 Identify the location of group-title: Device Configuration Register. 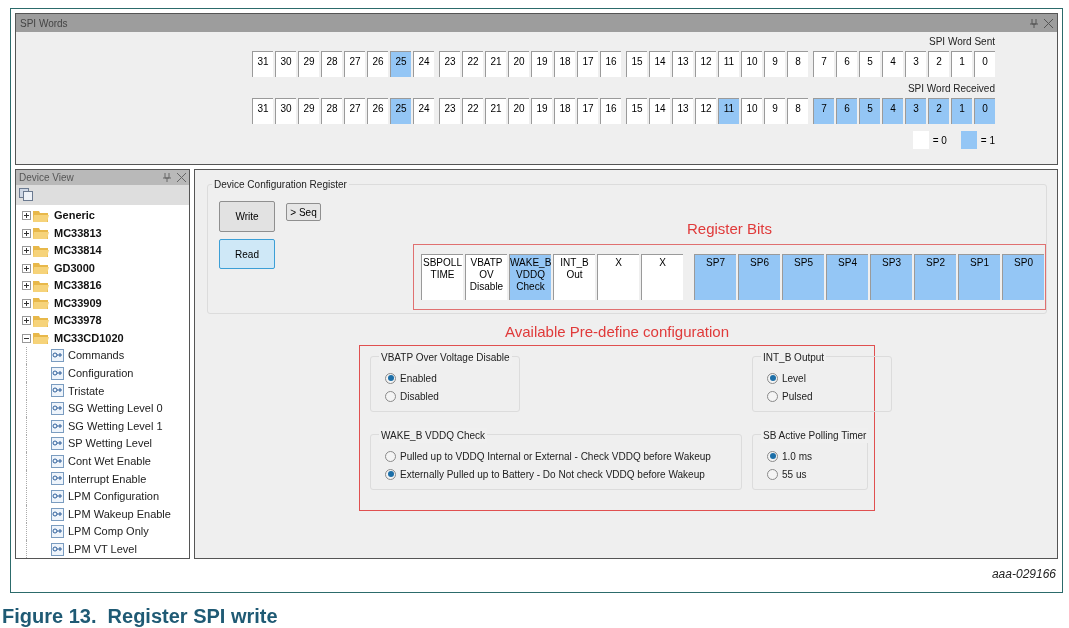
(280, 184).